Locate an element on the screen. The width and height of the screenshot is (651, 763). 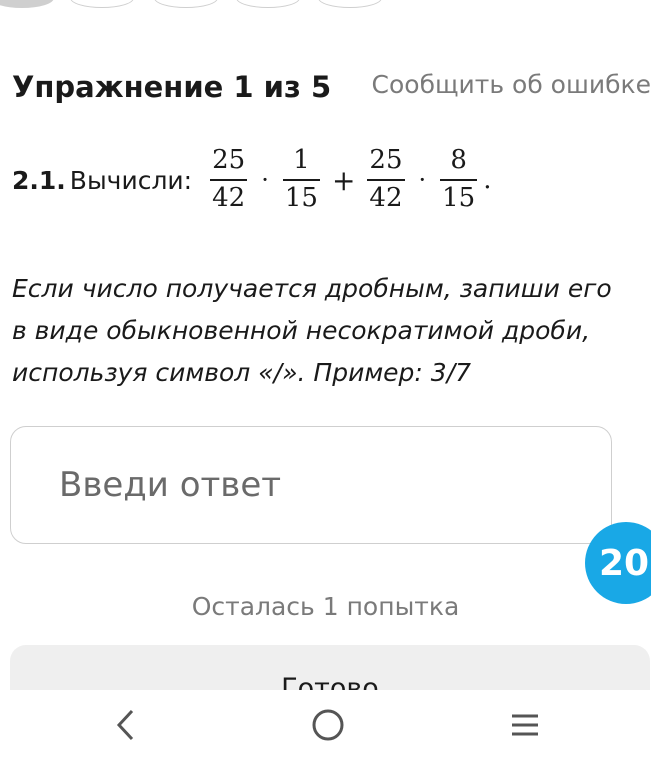
answer-input is located at coordinates (311, 485).